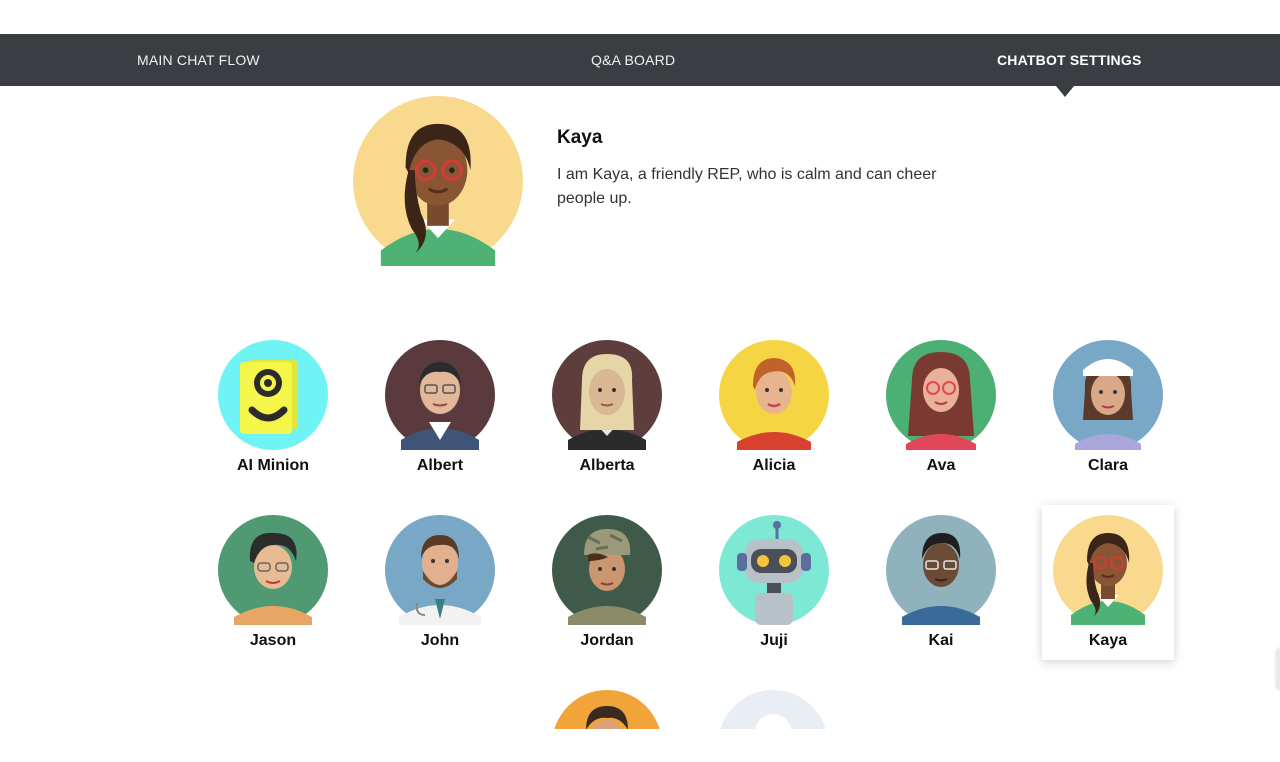 This screenshot has height=762, width=1280. I want to click on avatar-option-jason: Jason, so click(273, 582).